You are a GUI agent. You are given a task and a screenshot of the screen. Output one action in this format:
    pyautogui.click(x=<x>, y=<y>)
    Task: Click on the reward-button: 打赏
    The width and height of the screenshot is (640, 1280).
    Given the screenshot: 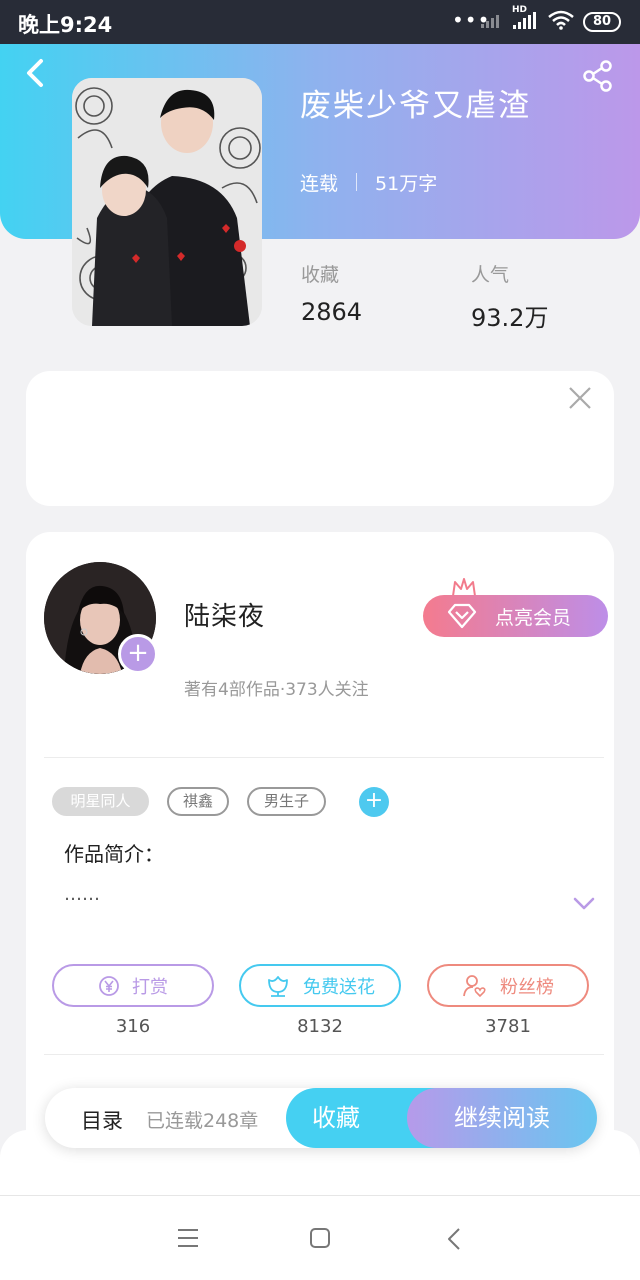 What is the action you would take?
    pyautogui.click(x=133, y=985)
    